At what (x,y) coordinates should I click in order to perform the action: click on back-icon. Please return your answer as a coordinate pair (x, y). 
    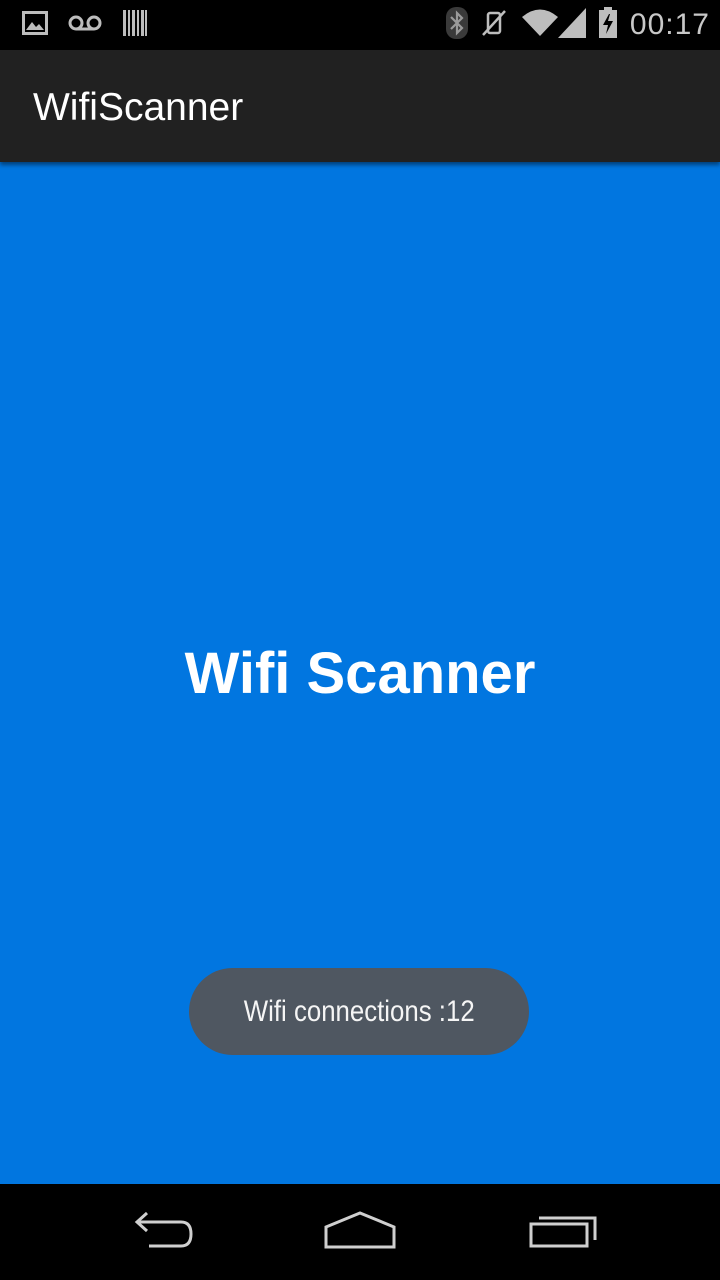
    Looking at the image, I should click on (160, 1232).